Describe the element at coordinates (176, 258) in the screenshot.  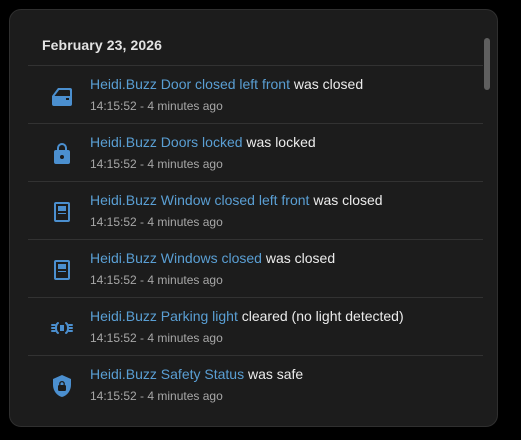
I see `entity-link: Heidi.Buzz Windows closed` at that location.